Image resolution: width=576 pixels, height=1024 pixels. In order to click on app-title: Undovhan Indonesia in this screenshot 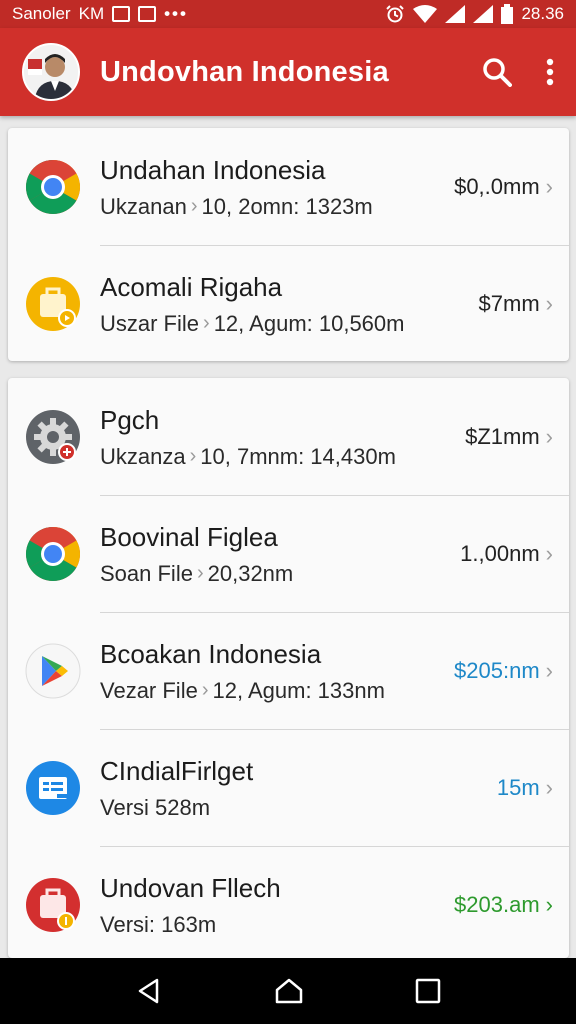, I will do `click(244, 71)`.